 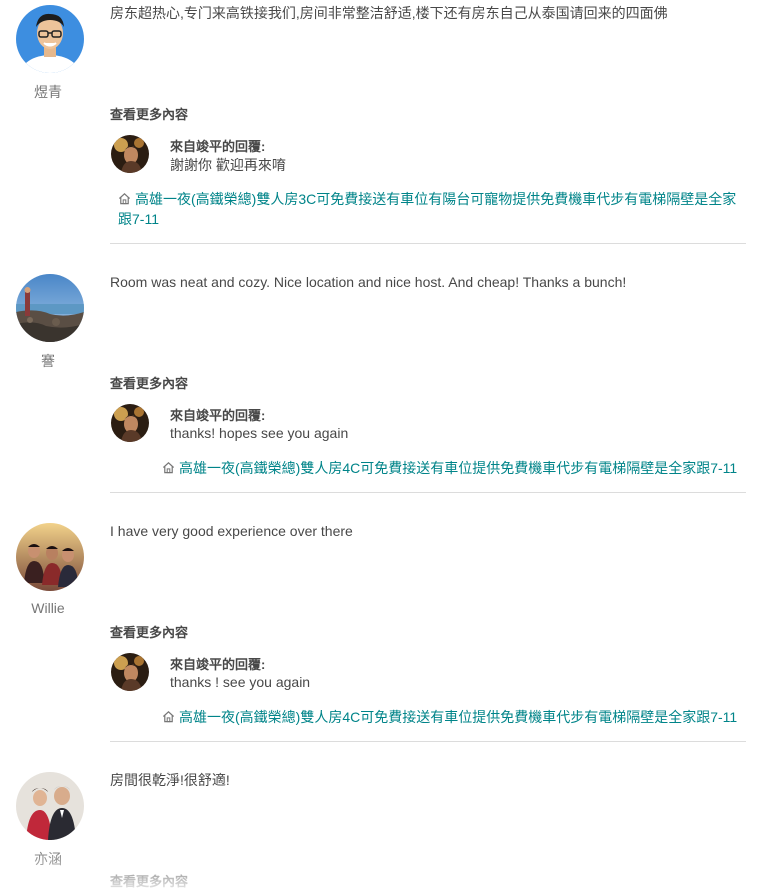 I want to click on reply-text: thanks! hopes see you again, so click(x=259, y=433).